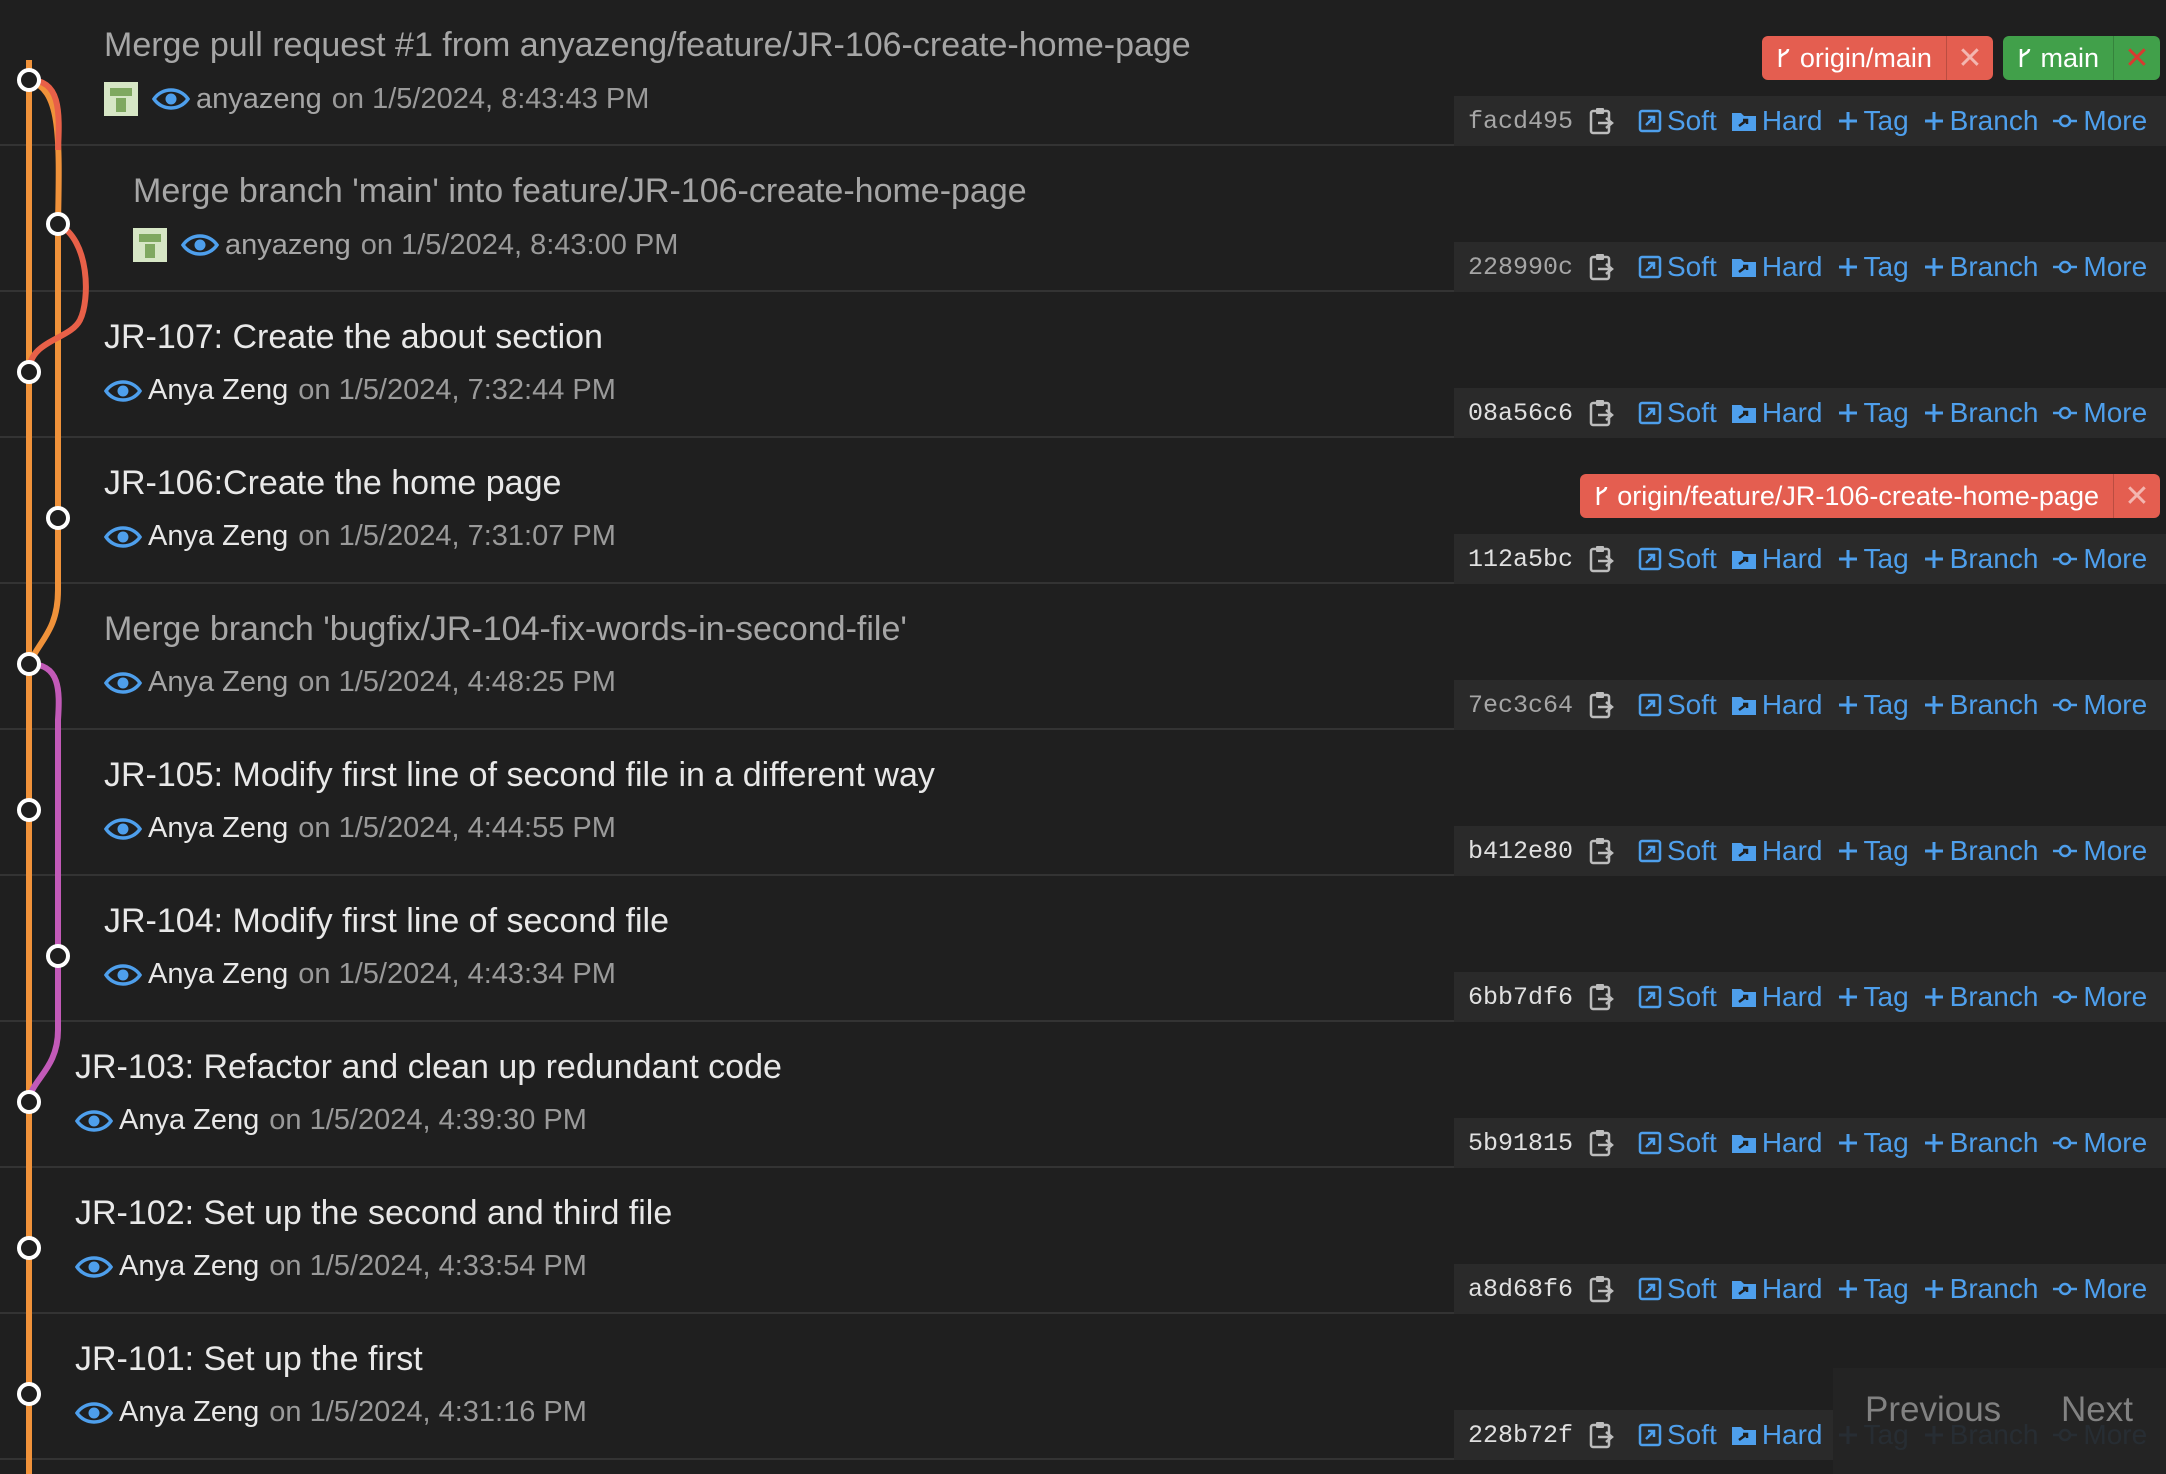  I want to click on branch-icon, so click(1601, 495).